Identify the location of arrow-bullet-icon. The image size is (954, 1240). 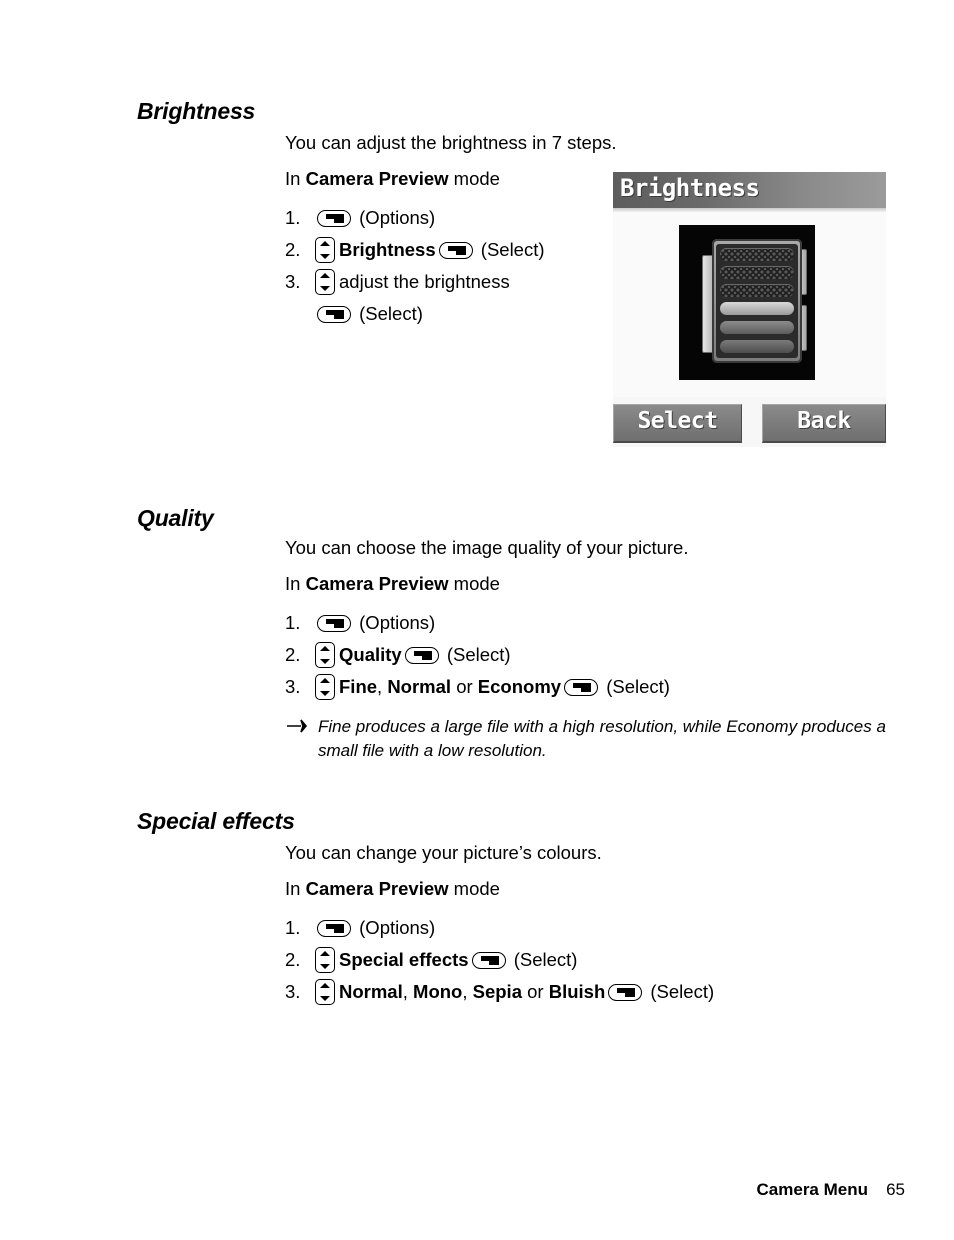
(297, 726).